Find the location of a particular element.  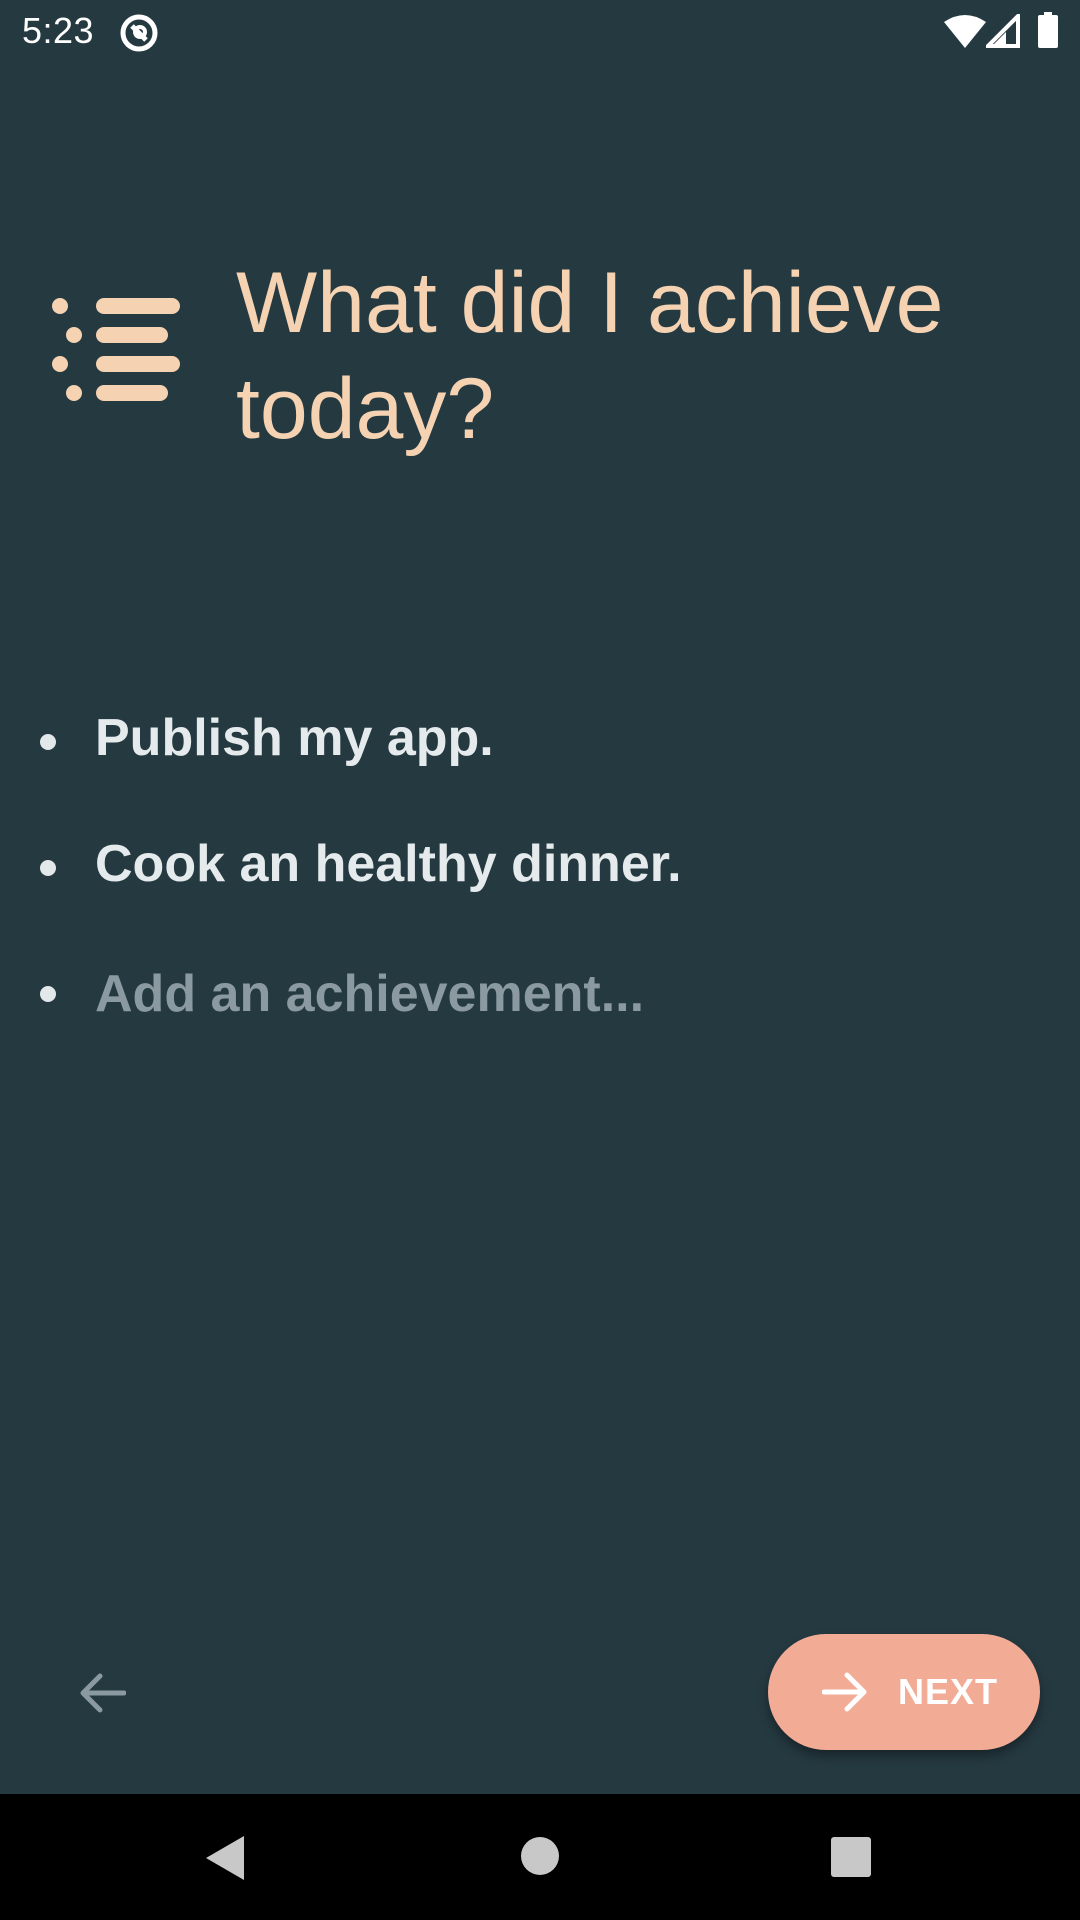

status-bar: 5:23 is located at coordinates (540, 31).